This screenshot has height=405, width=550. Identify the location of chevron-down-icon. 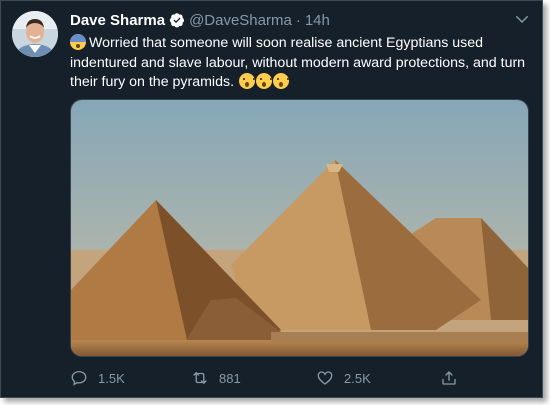
(522, 19).